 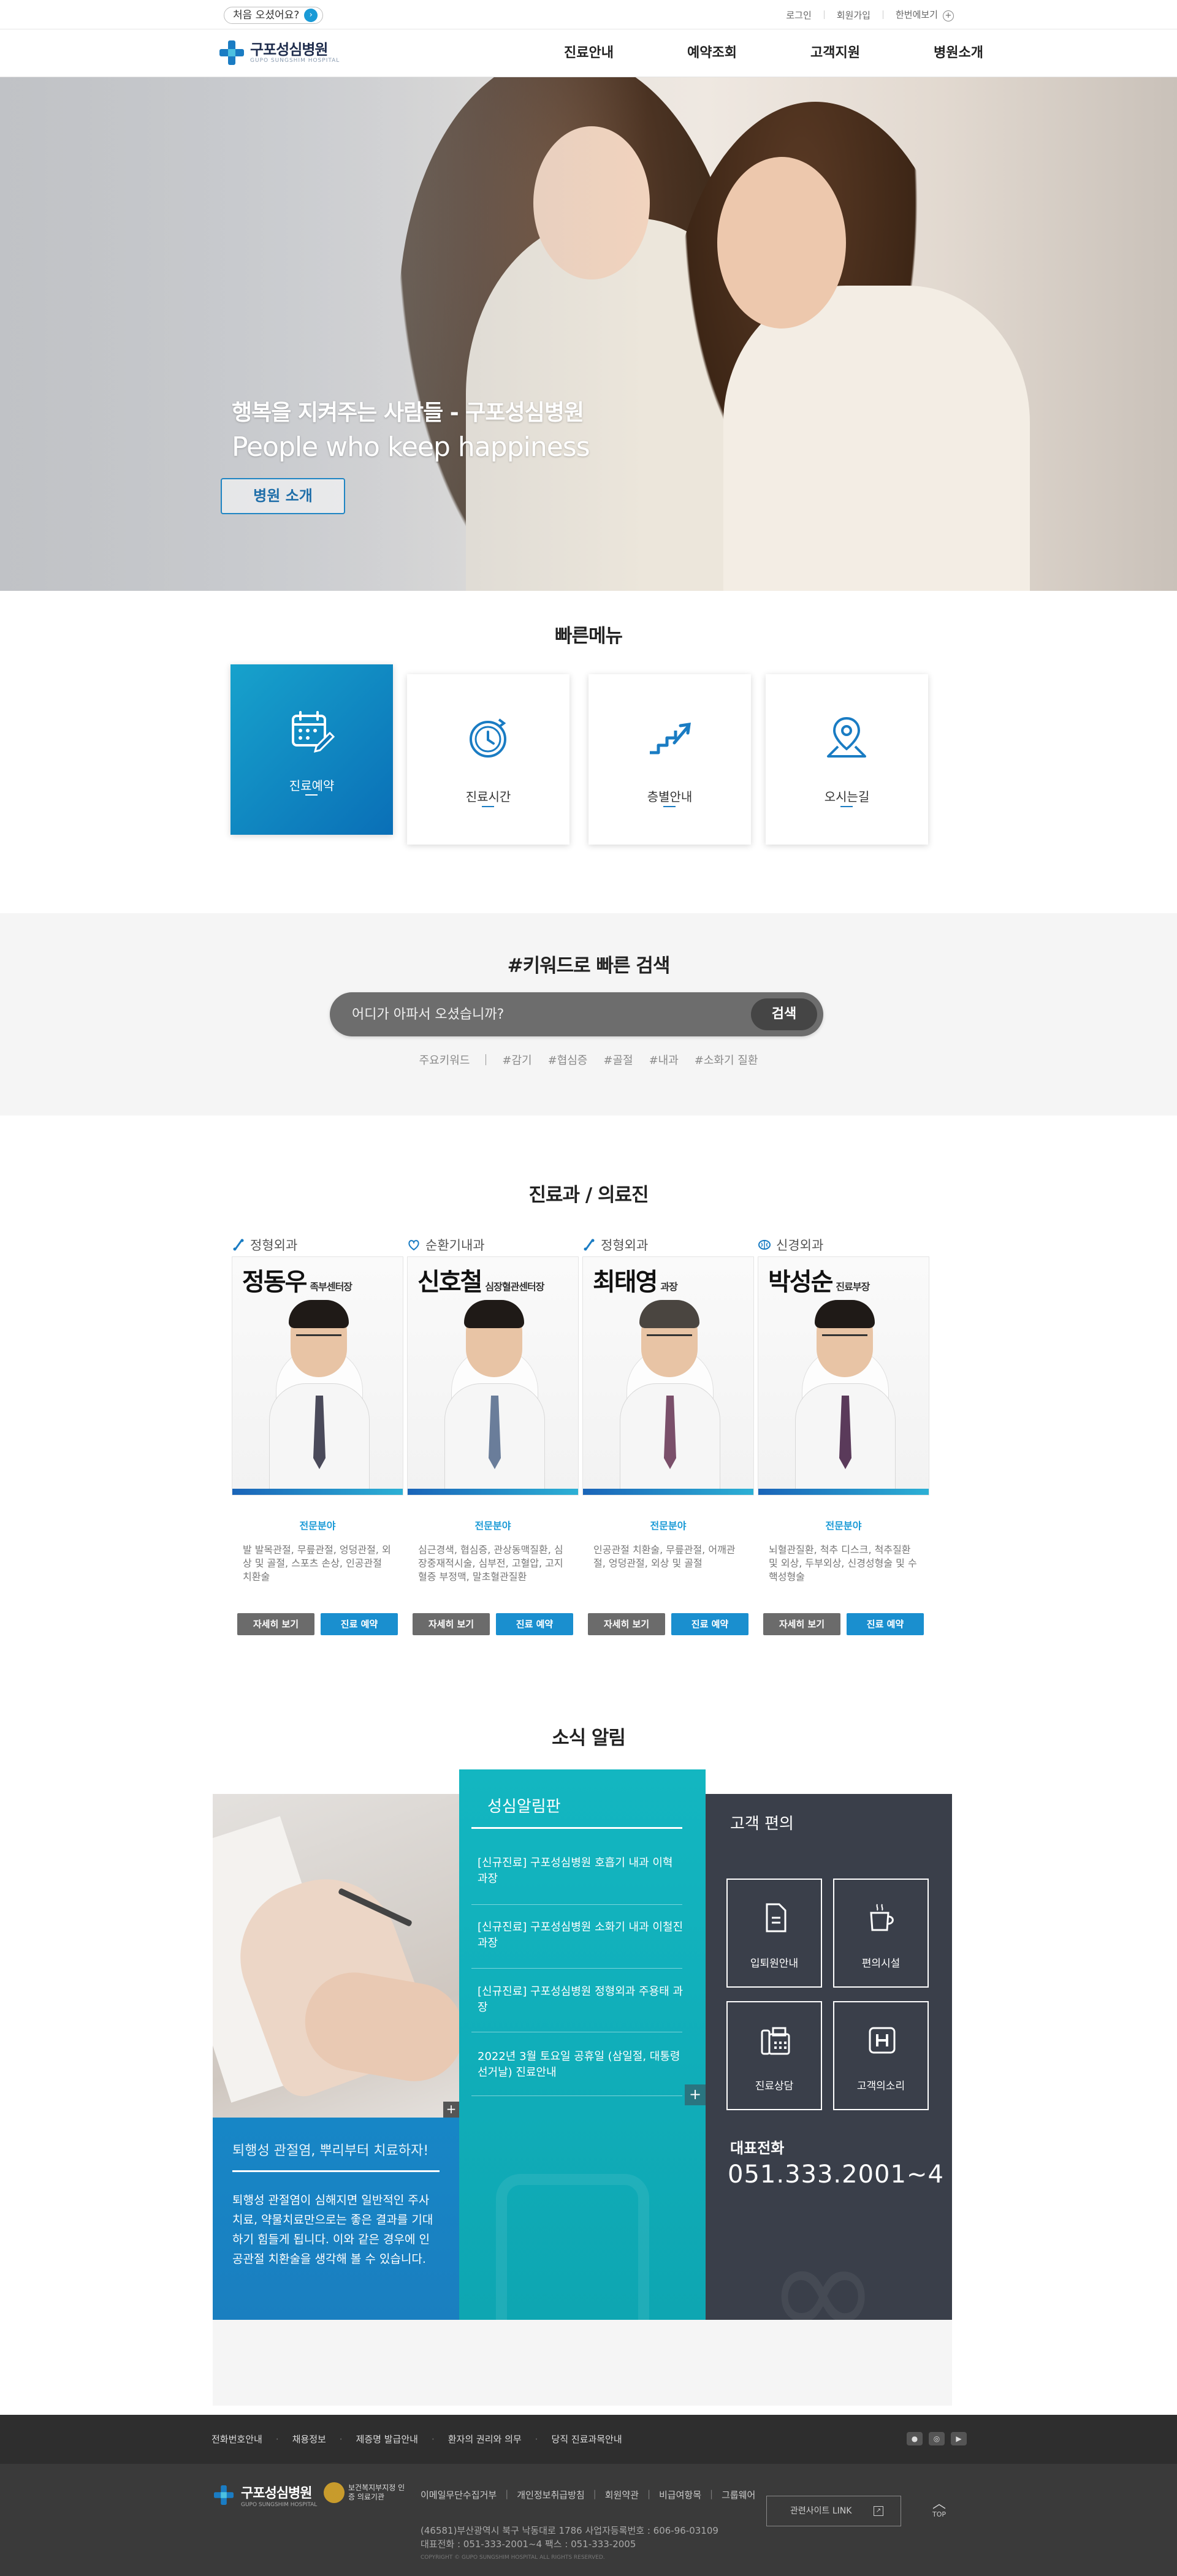 I want to click on service-item-label: 고객의소리, so click(x=880, y=2086).